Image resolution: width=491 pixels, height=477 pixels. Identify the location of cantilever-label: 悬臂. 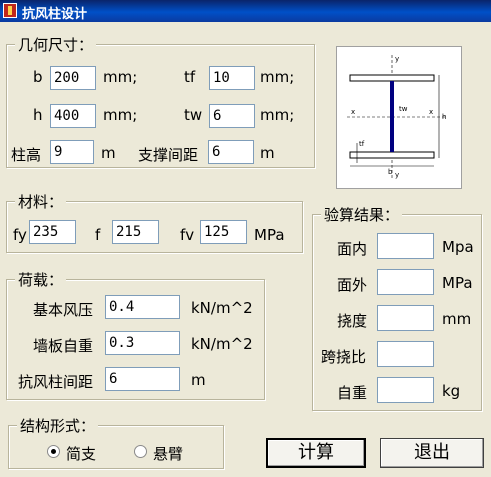
(168, 453).